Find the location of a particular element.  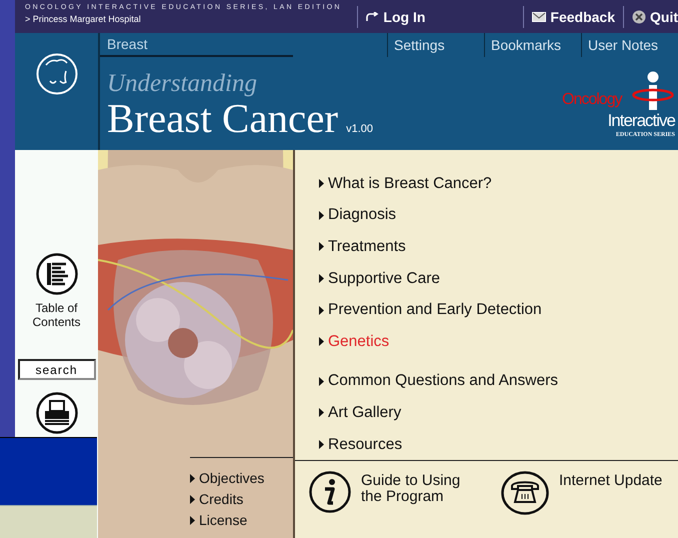

footer-link: License is located at coordinates (241, 520).